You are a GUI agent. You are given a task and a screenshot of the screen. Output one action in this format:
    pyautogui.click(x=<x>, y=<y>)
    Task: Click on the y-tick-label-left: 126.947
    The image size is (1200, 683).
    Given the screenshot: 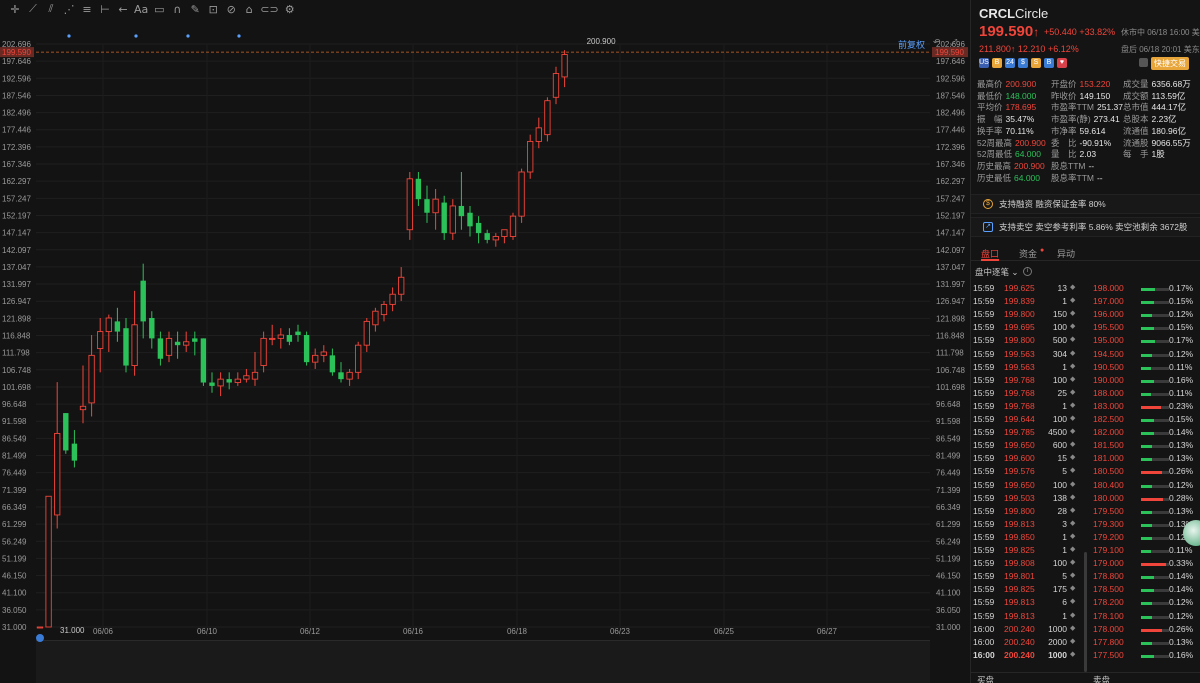 What is the action you would take?
    pyautogui.click(x=16, y=301)
    